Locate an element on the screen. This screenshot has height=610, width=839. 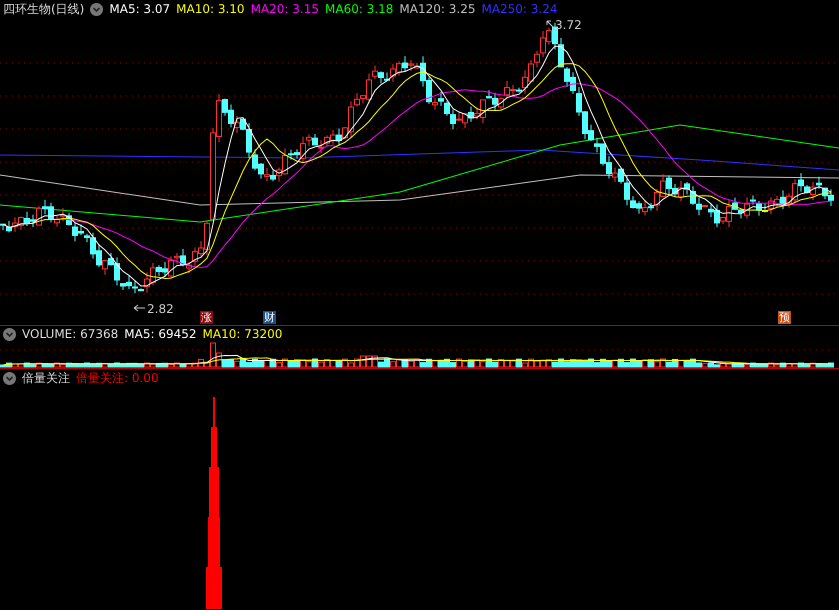
legend-value: MA120: 3.25 is located at coordinates (437, 9).